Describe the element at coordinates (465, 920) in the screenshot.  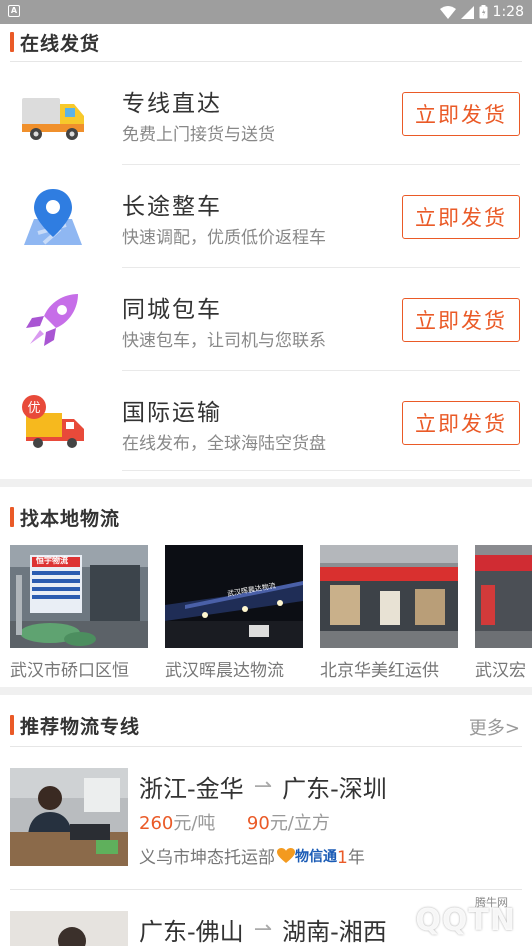
I see `watermark-text: QQTN` at that location.